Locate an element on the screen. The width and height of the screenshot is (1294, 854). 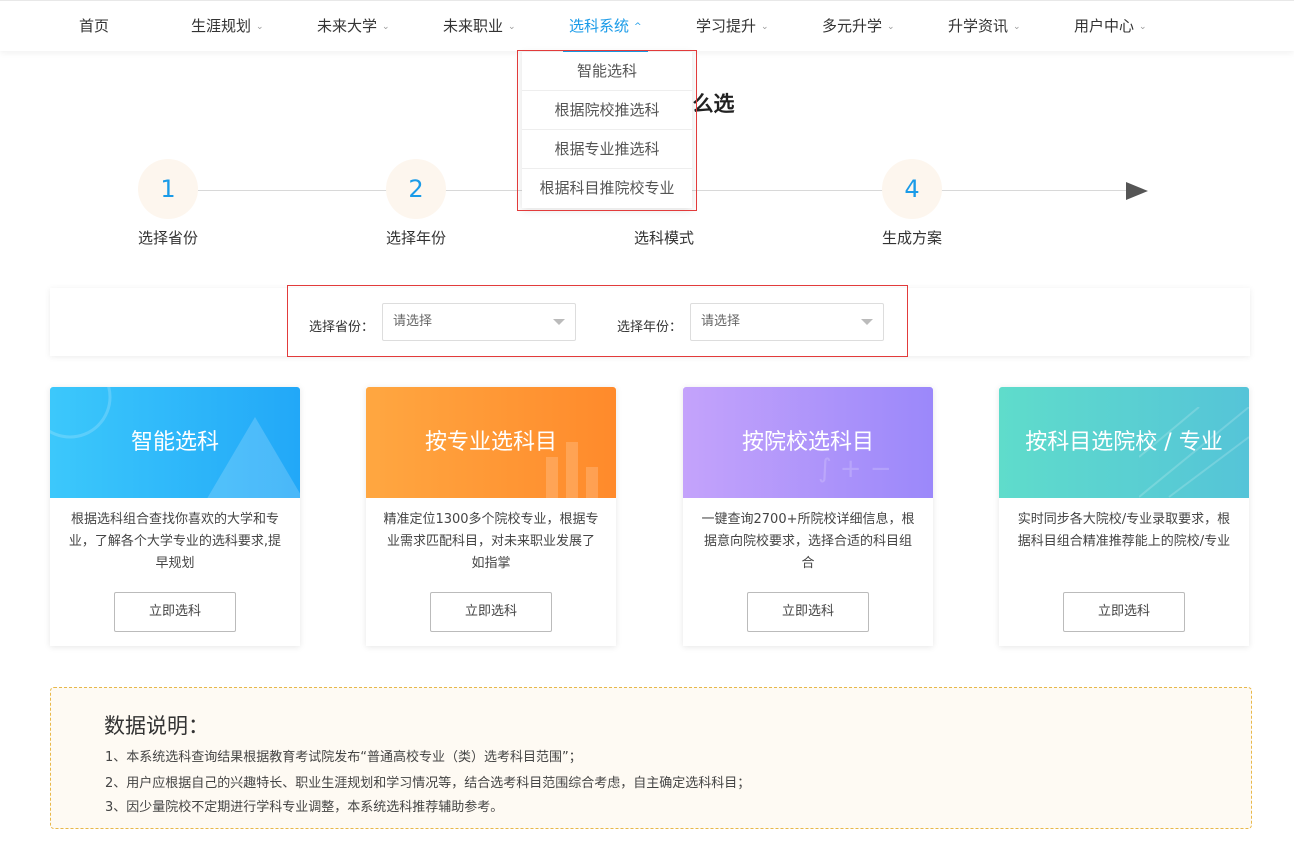
card-header: 按专业选科目 is located at coordinates (491, 442).